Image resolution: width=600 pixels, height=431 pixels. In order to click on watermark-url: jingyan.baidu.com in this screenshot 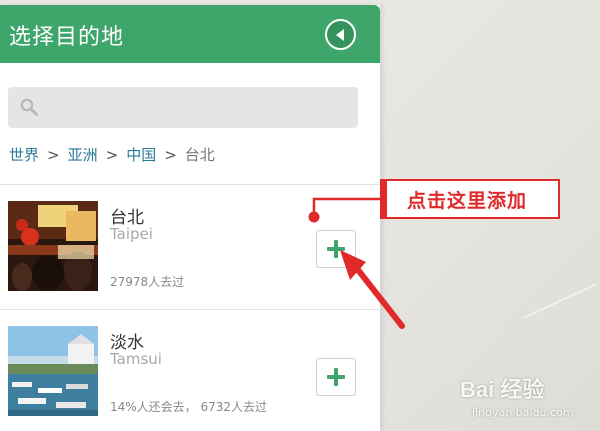, I will do `click(523, 412)`.